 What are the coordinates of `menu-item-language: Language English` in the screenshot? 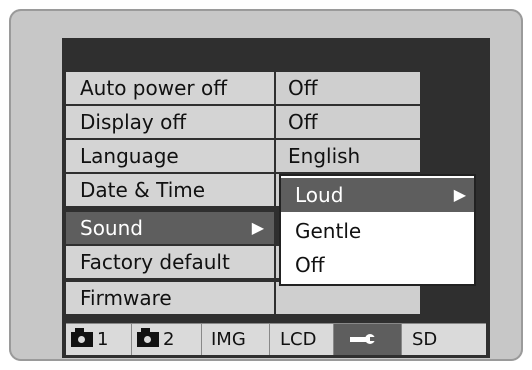 It's located at (244, 156).